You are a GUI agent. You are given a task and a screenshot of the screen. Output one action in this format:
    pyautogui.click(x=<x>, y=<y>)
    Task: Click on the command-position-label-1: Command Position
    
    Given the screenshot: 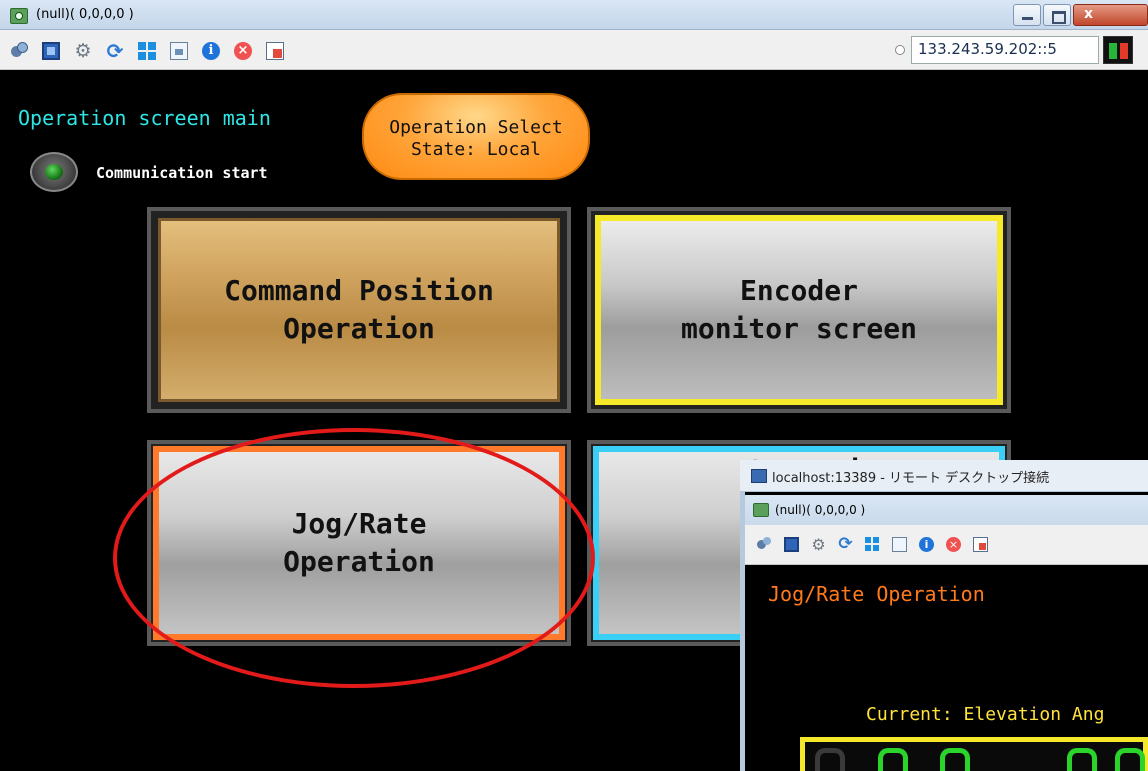 What is the action you would take?
    pyautogui.click(x=359, y=290)
    